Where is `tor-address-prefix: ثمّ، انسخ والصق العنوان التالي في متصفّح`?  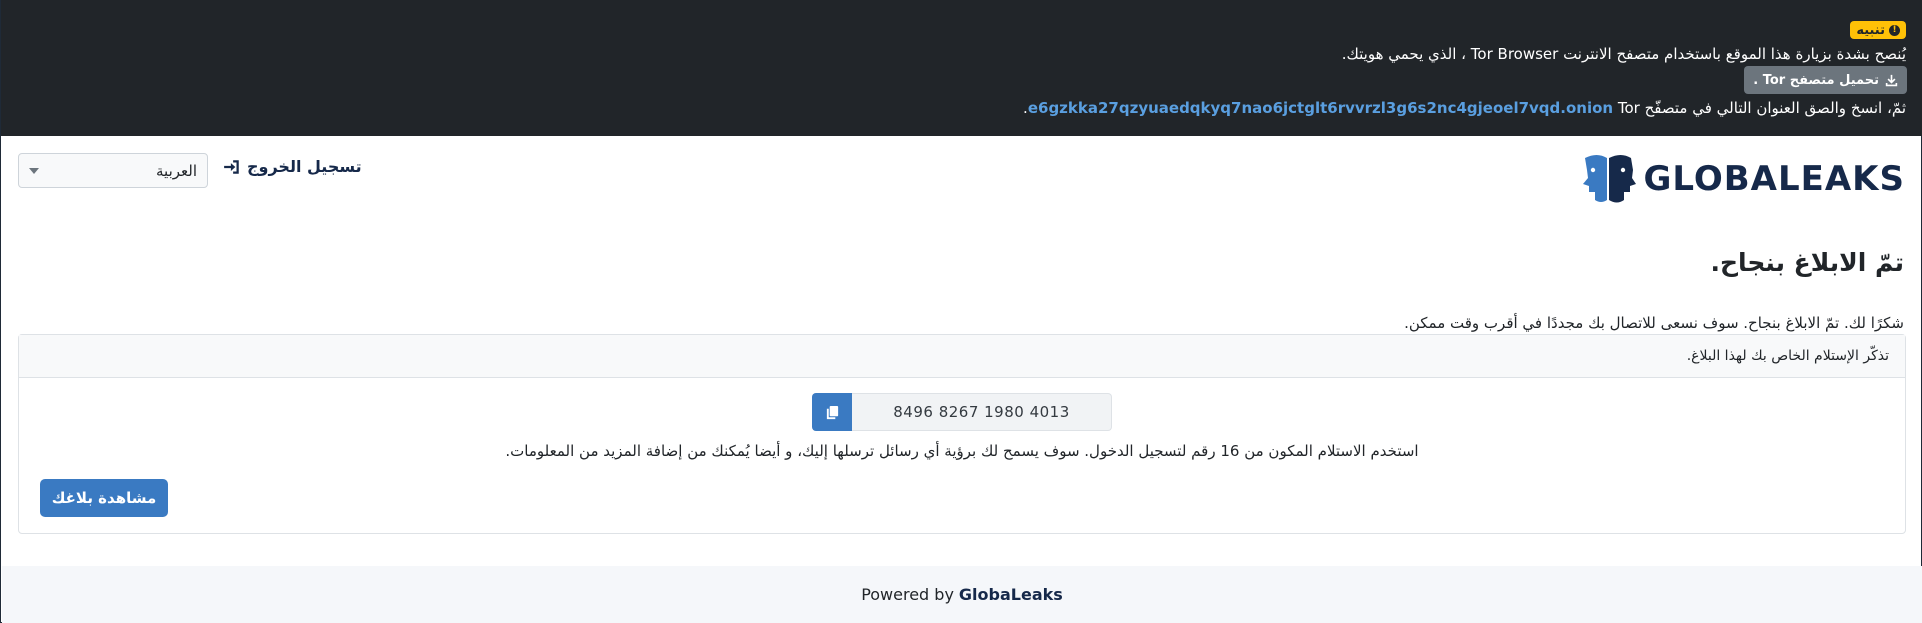 tor-address-prefix: ثمّ، انسخ والصق العنوان التالي في متصفّح is located at coordinates (1775, 108).